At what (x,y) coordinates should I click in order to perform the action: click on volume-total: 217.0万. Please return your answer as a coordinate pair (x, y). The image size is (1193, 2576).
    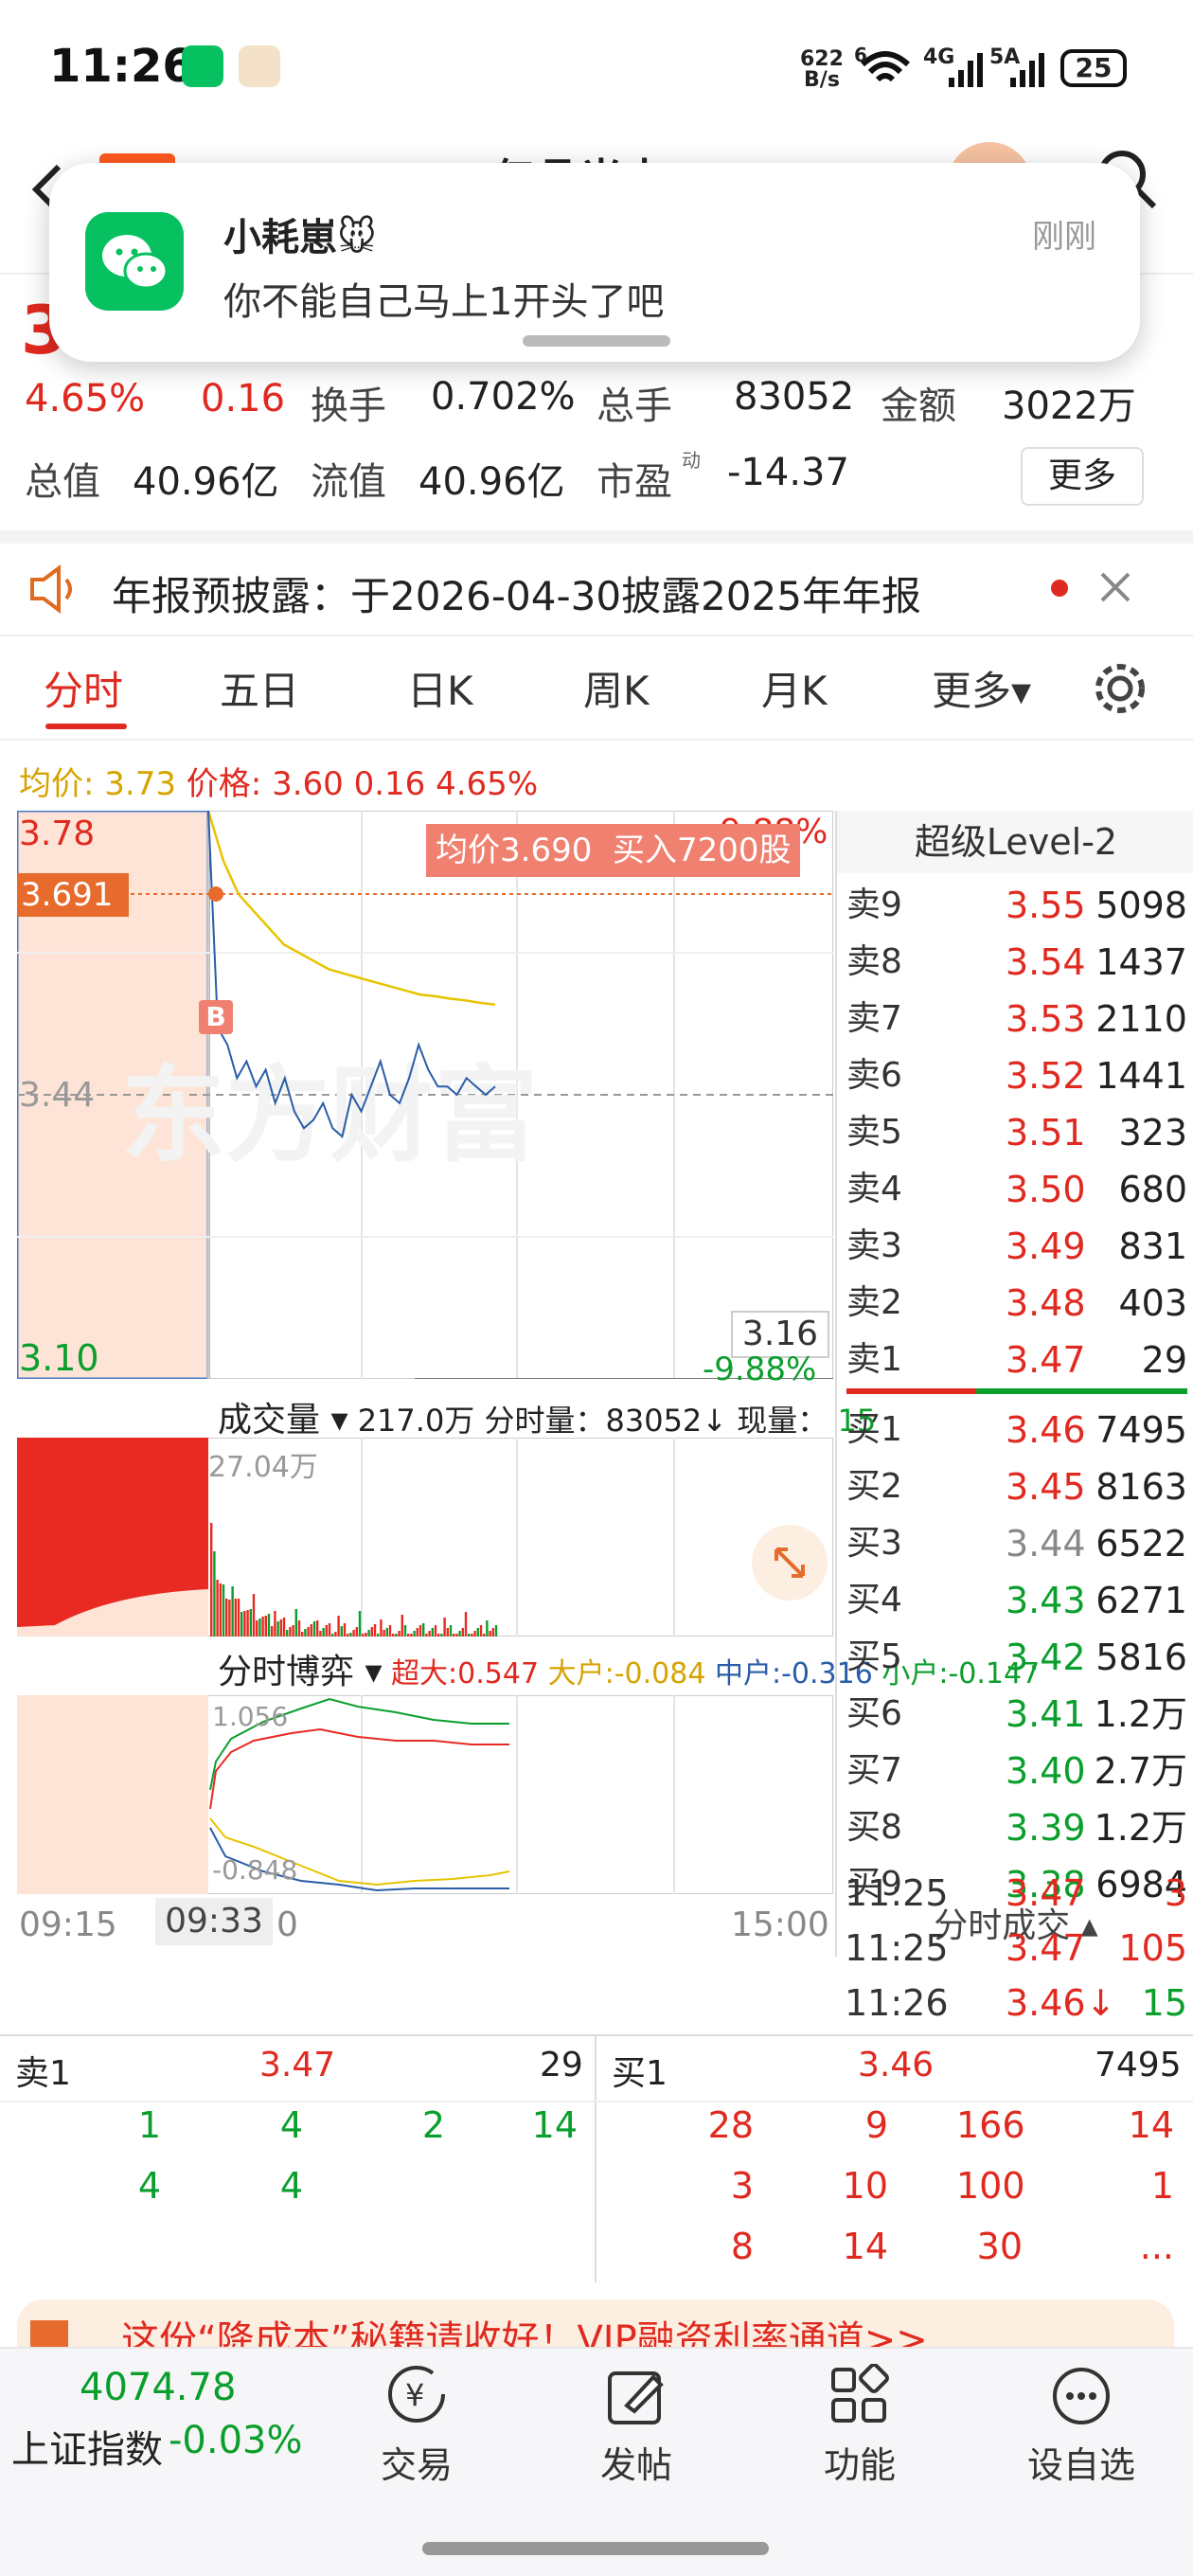
    Looking at the image, I should click on (416, 1421).